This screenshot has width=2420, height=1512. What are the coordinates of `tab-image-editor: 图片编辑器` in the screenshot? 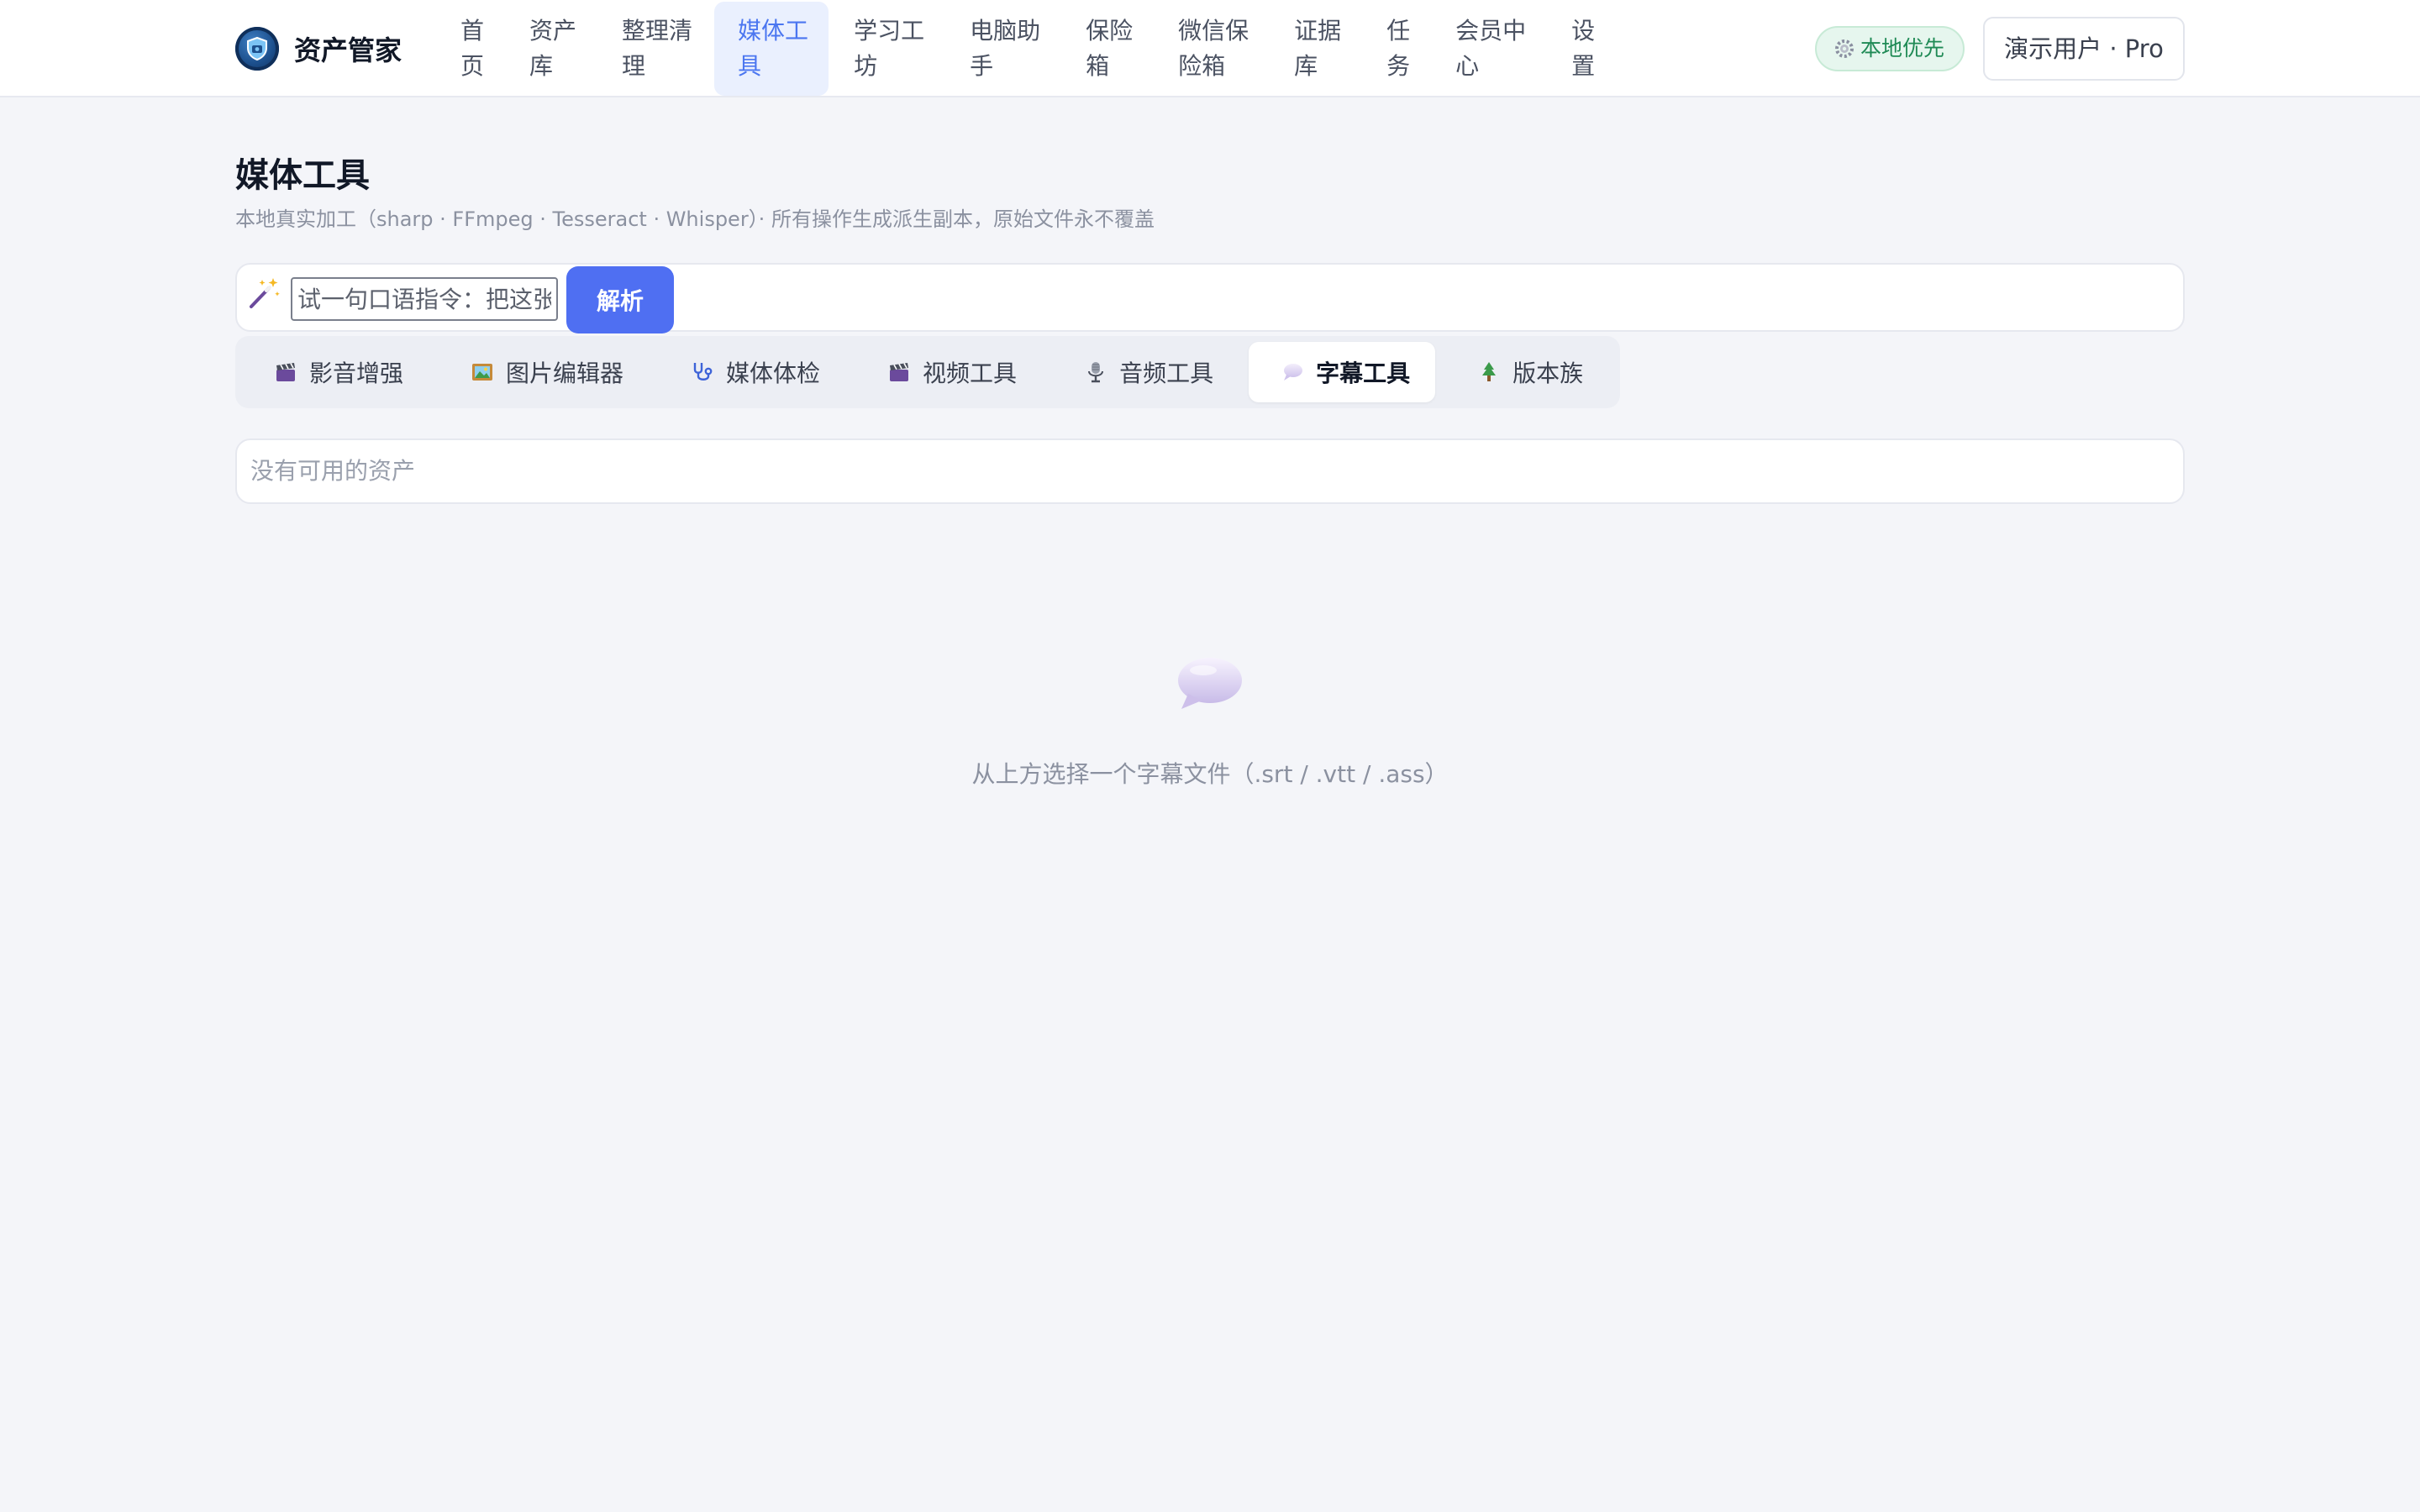 It's located at (544, 372).